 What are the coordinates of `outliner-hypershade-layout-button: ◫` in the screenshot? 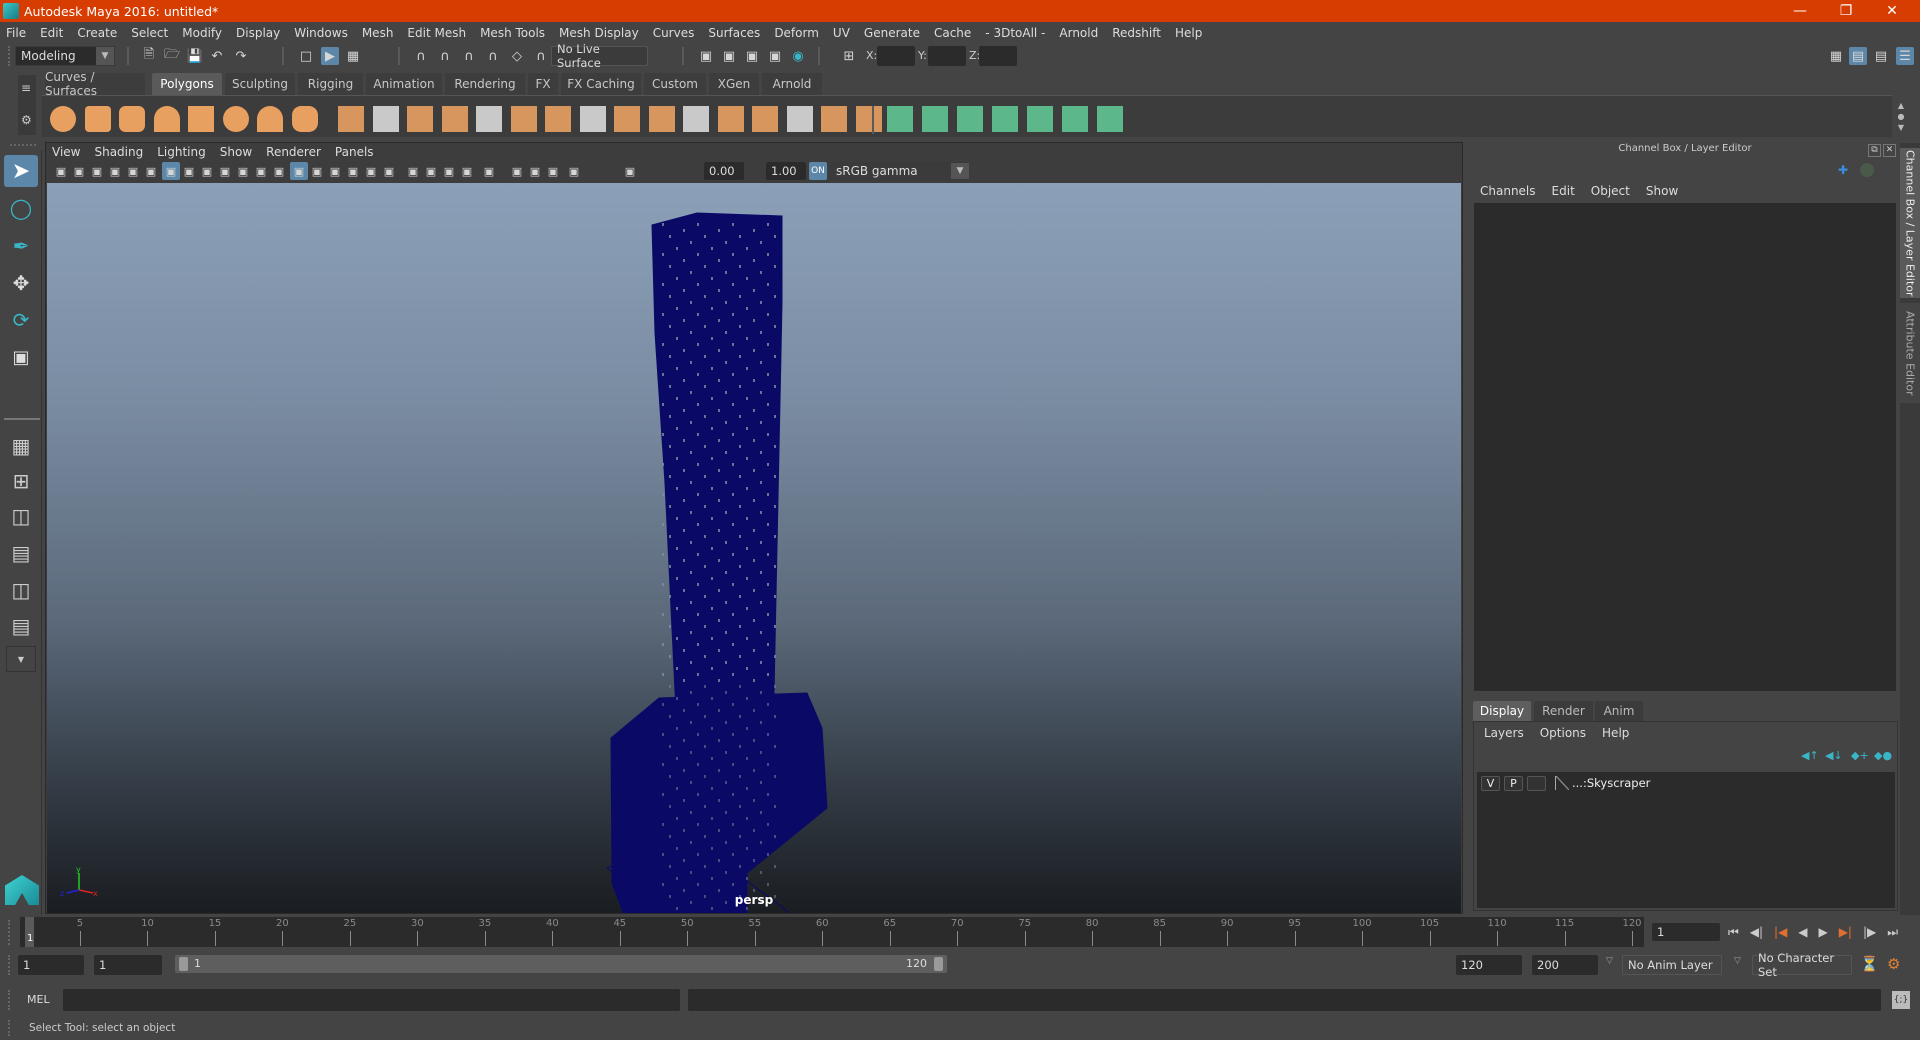 It's located at (21, 590).